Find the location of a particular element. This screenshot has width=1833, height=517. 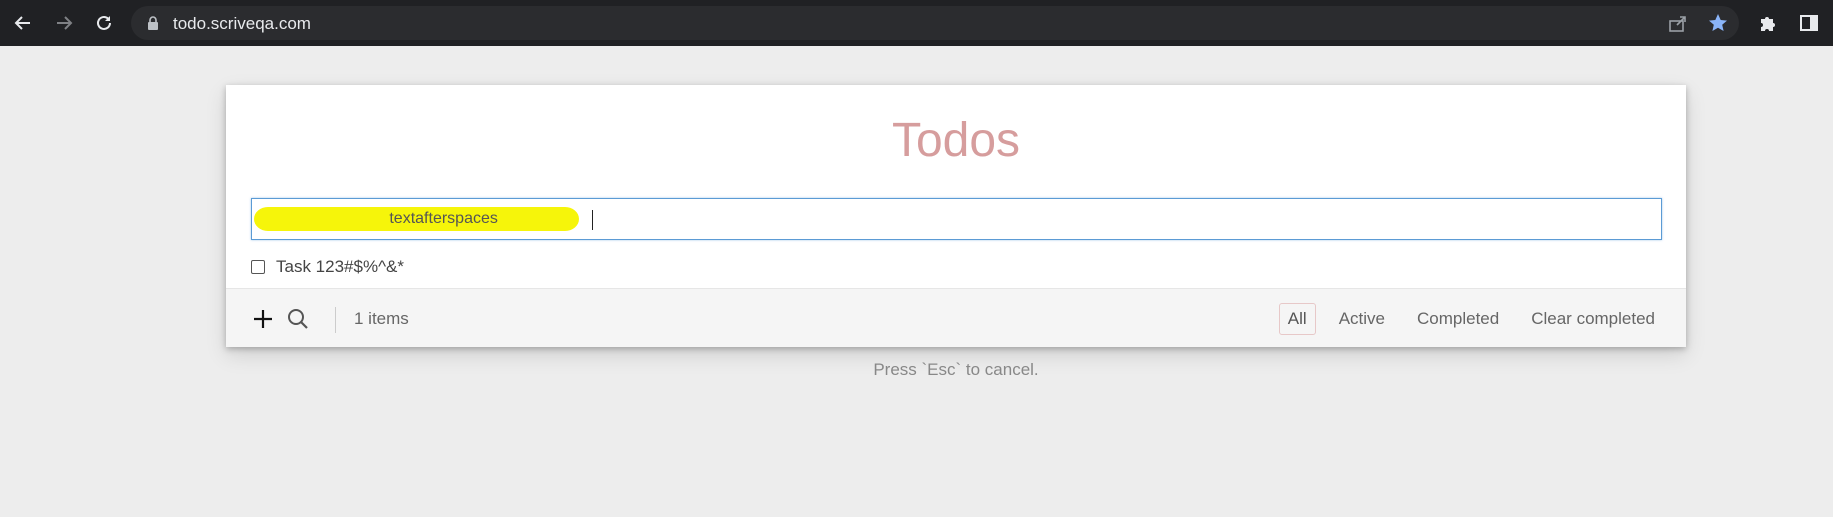

side-panel-icon is located at coordinates (1809, 23).